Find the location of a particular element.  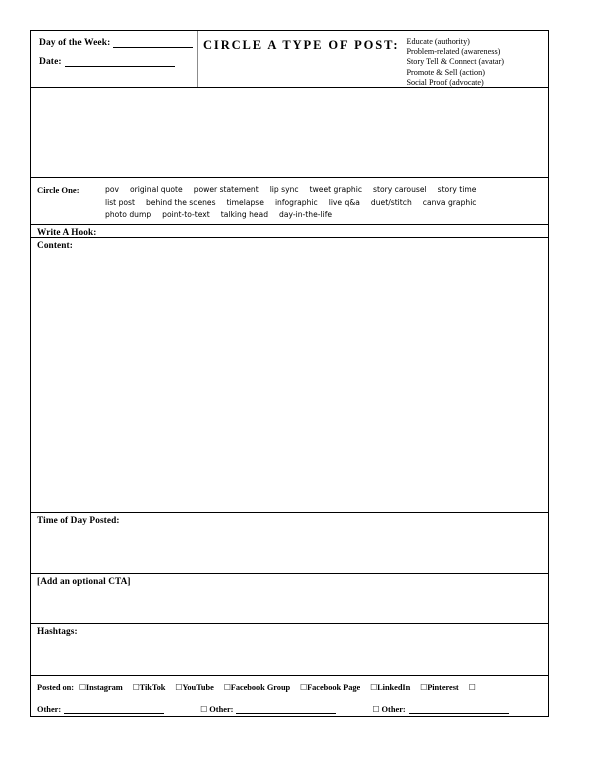

post-type-option: Problem-related (awareness) is located at coordinates (455, 52).